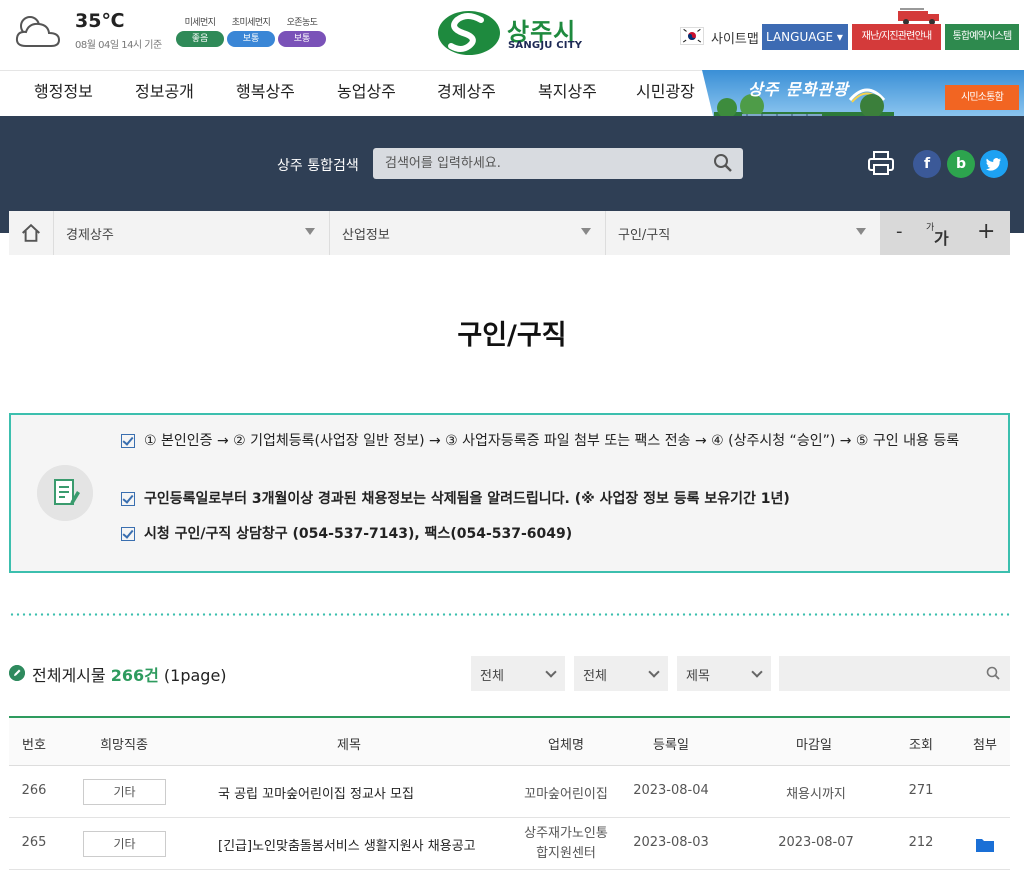 The height and width of the screenshot is (877, 1024). I want to click on nav-item-welfare: 복지상주, so click(567, 94).